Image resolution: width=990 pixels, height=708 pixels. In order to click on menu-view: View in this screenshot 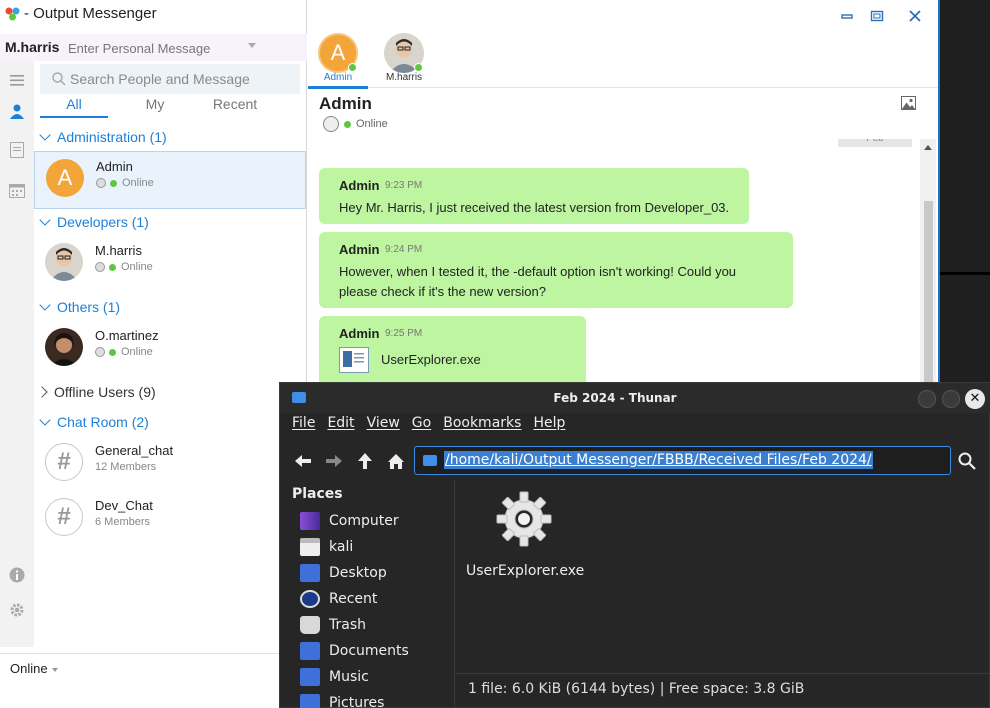, I will do `click(383, 427)`.